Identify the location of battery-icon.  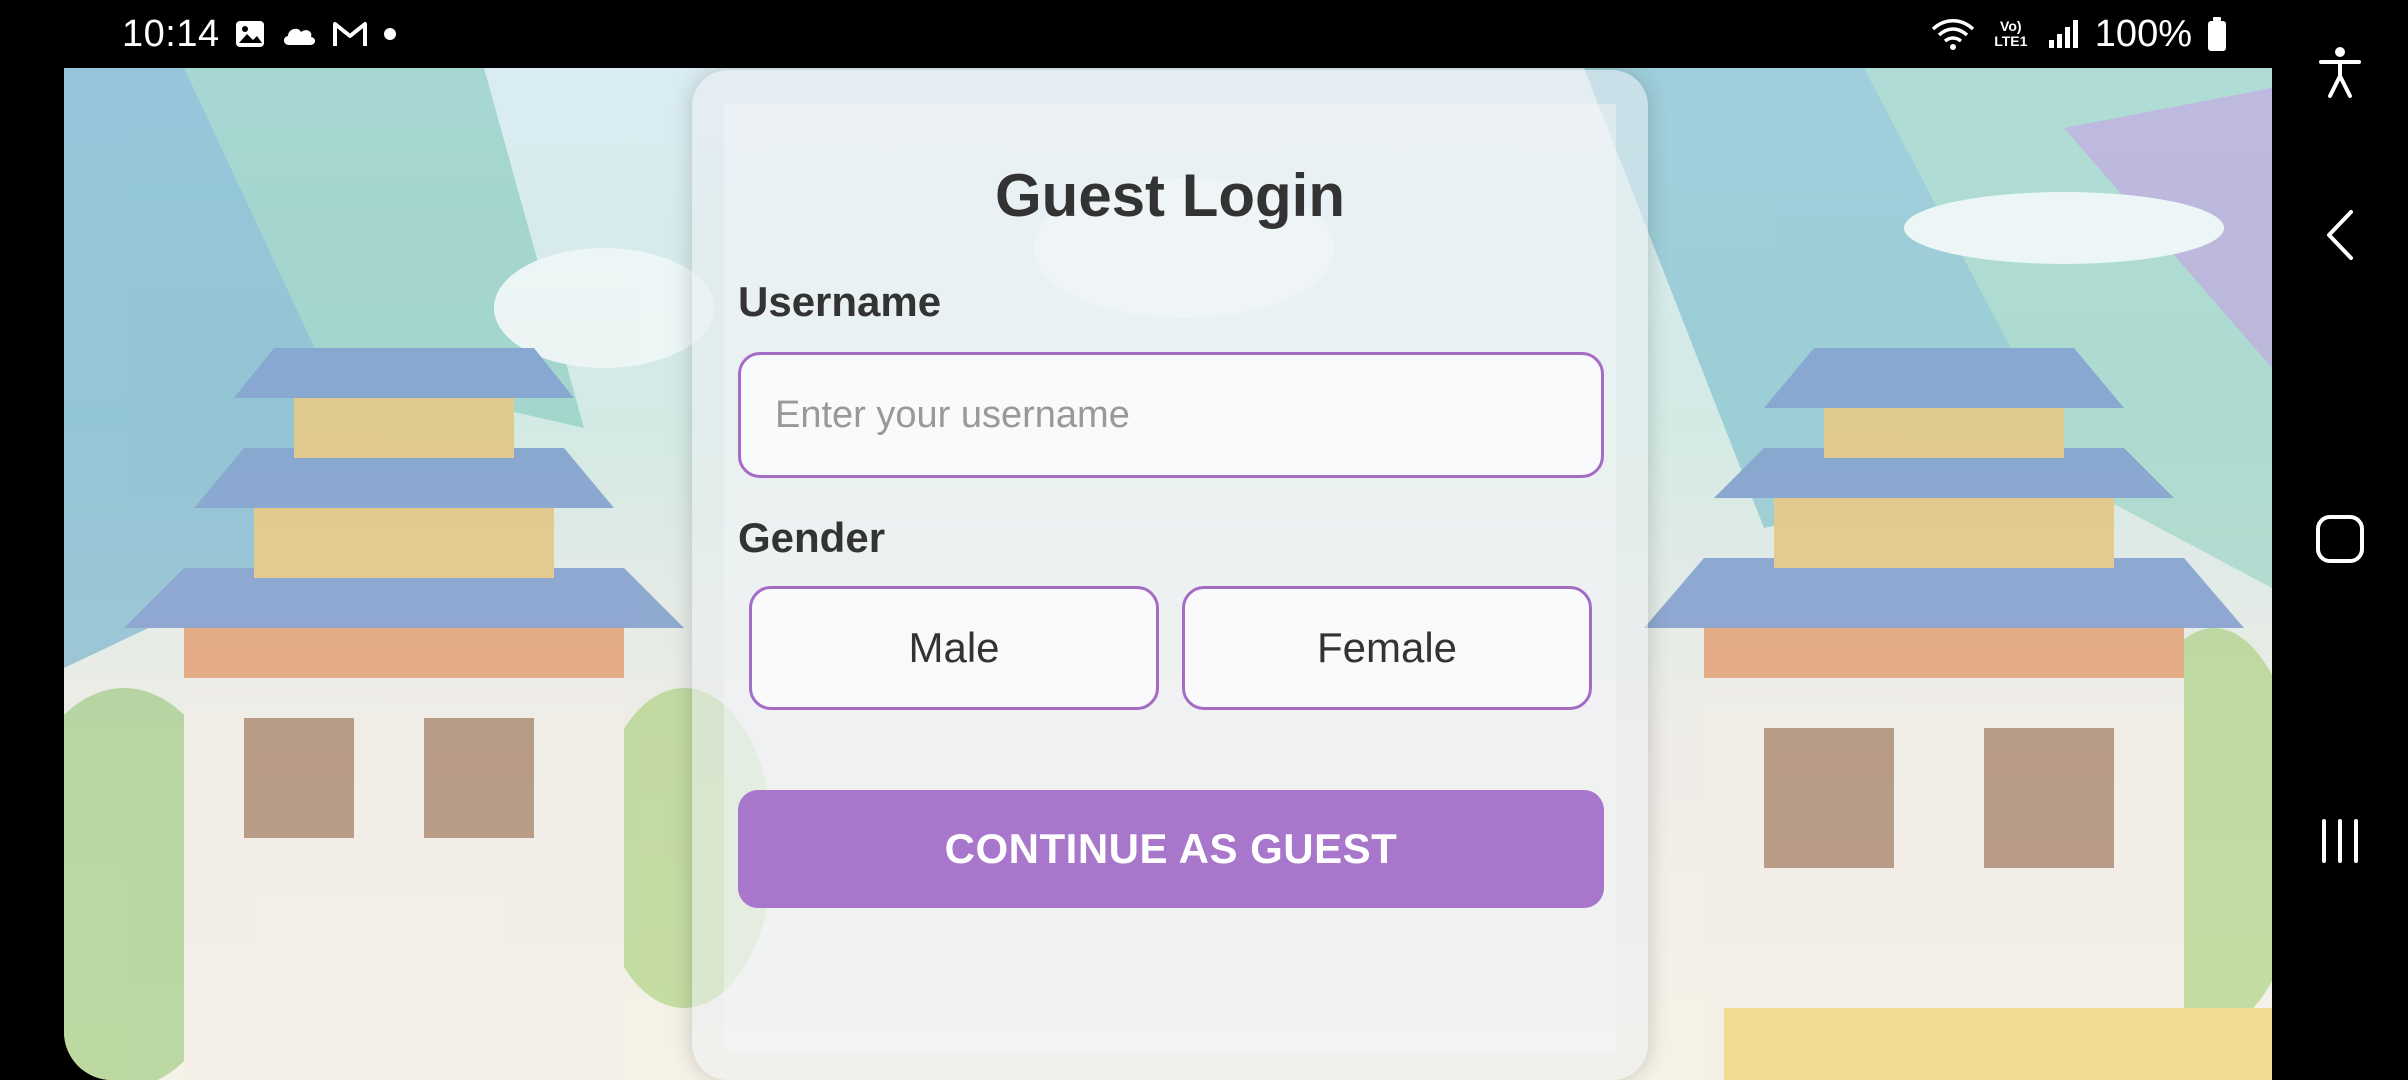
(2217, 34).